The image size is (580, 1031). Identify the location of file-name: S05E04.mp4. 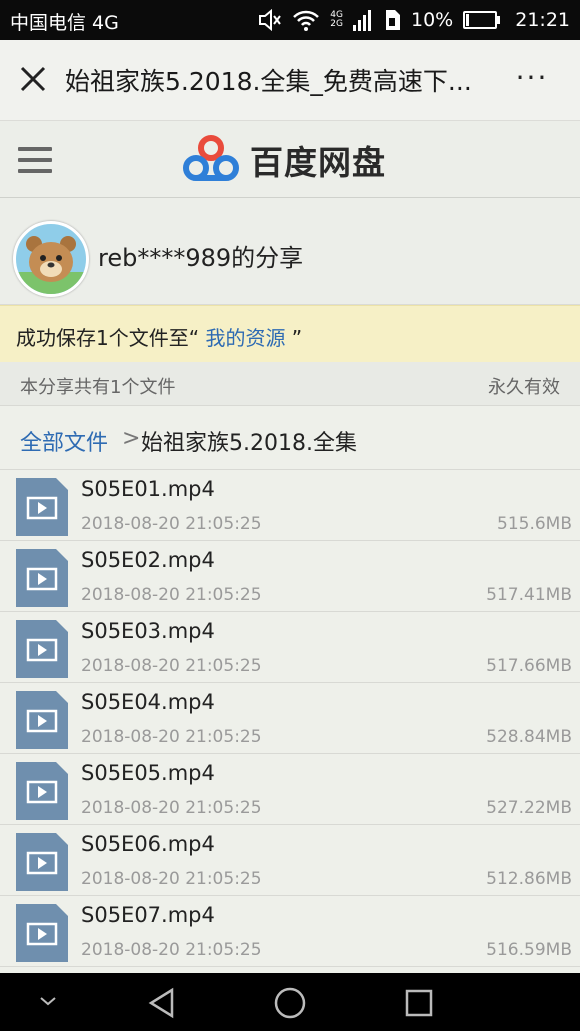
(148, 702).